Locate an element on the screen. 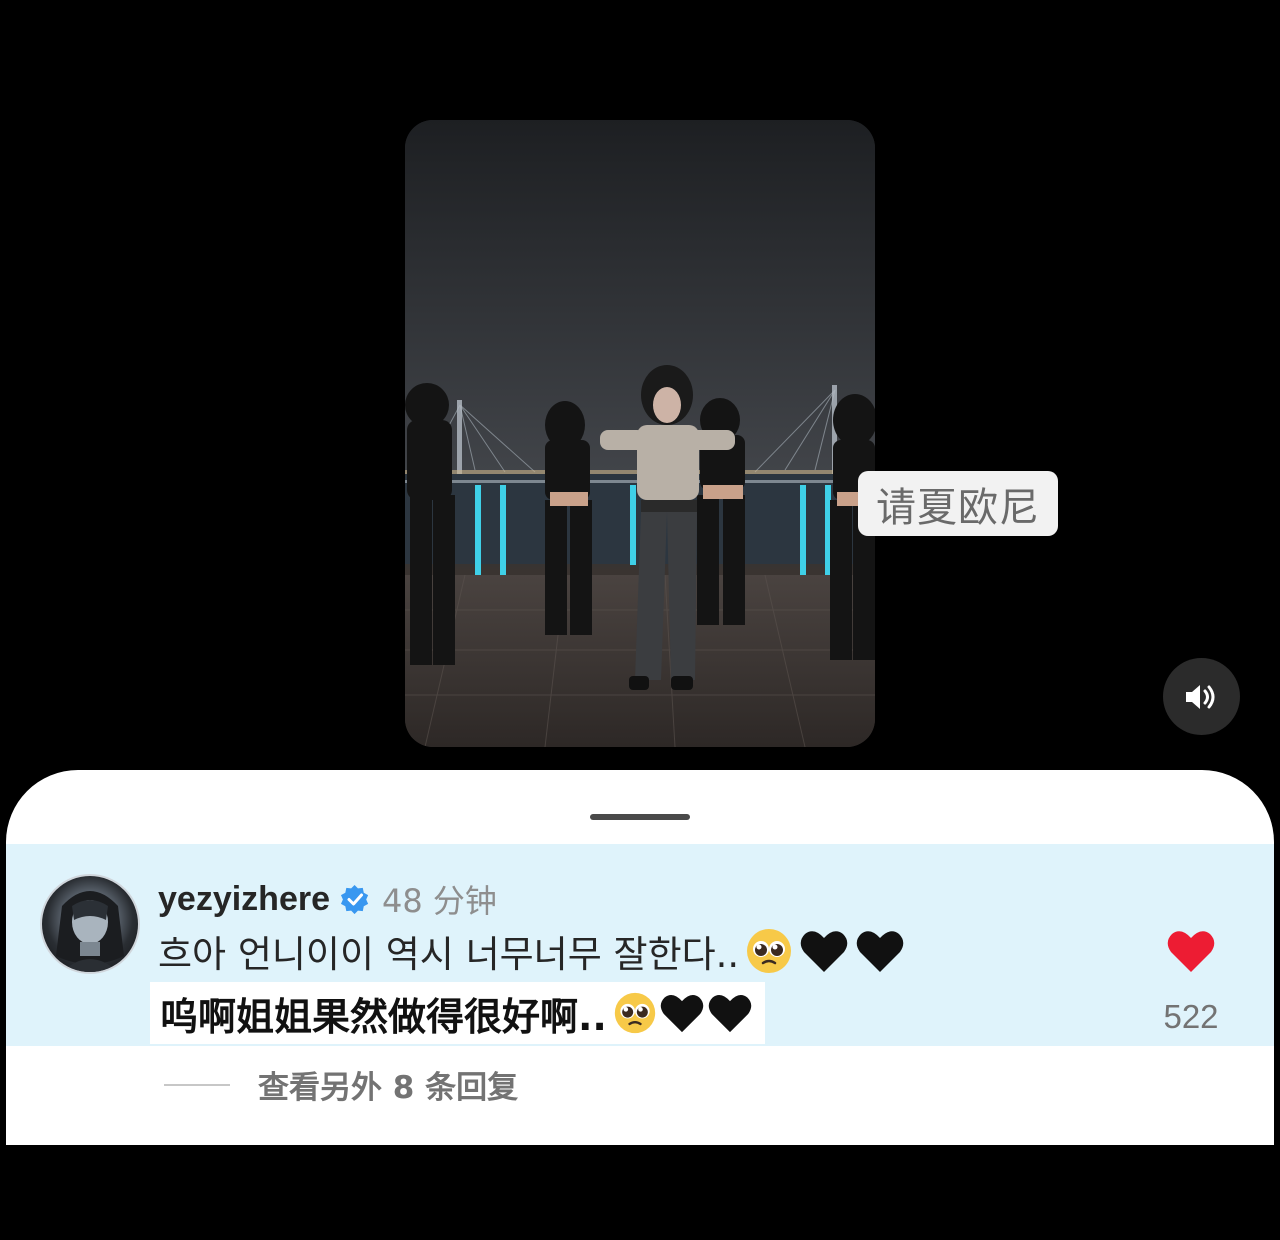 This screenshot has width=1280, height=1240. translation-emojis is located at coordinates (684, 1013).